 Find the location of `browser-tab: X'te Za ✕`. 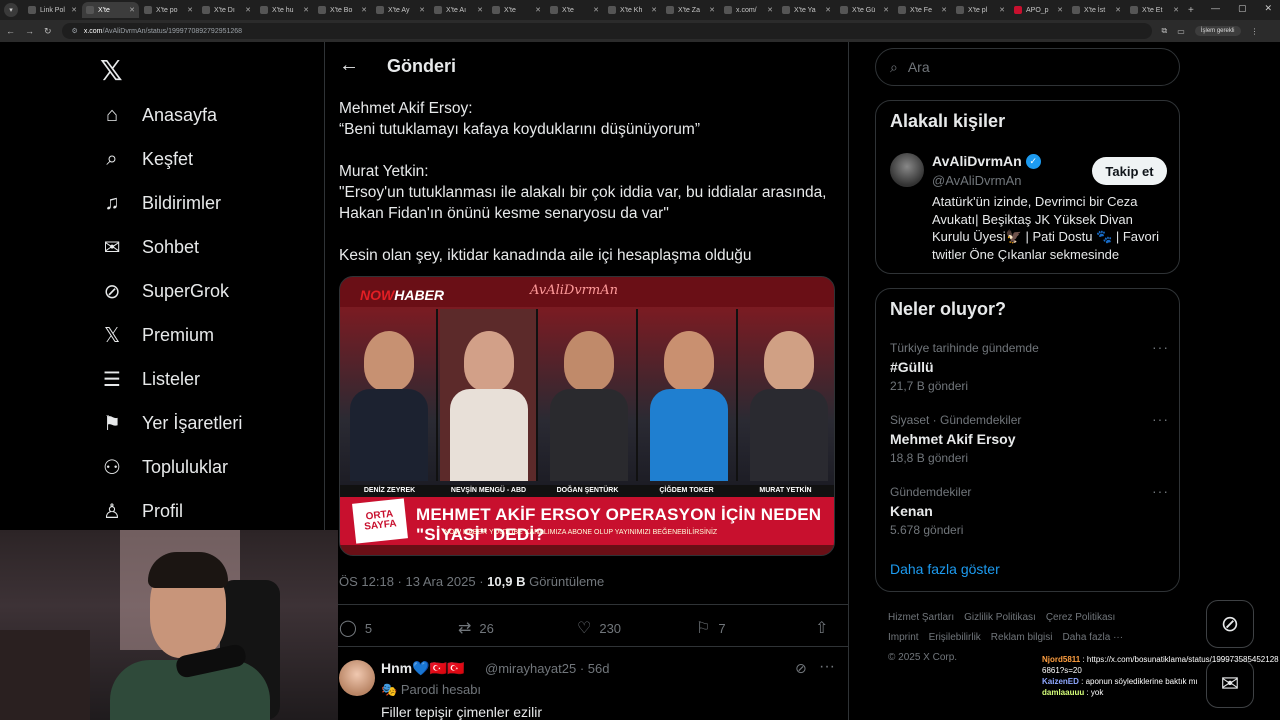

browser-tab: X'te Za ✕ is located at coordinates (690, 10).